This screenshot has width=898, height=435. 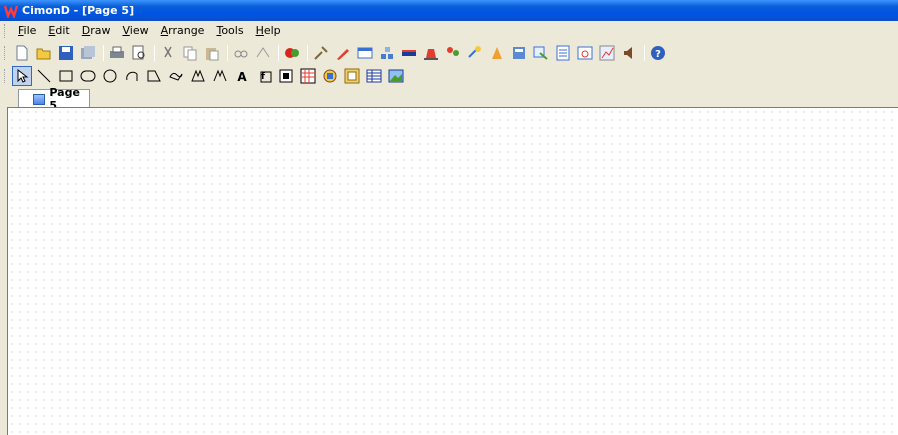 What do you see at coordinates (292, 53) in the screenshot?
I see `cimon-logo-icon` at bounding box center [292, 53].